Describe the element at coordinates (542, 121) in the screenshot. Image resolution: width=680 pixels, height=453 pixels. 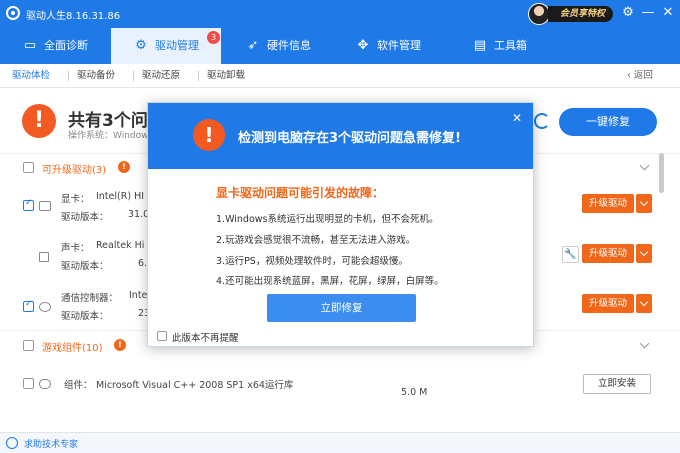
I see `refresh-icon` at that location.